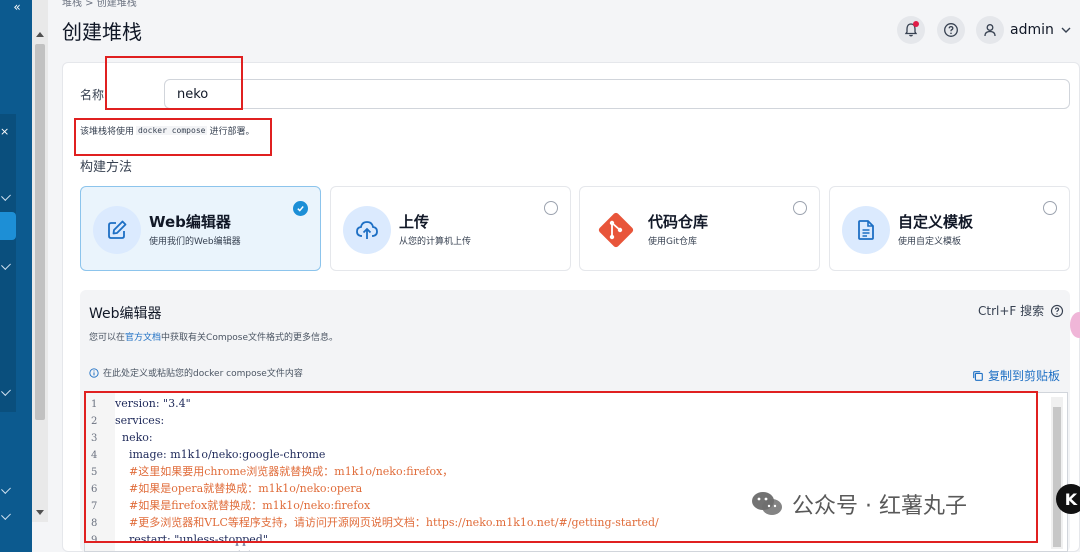 The image size is (1080, 552). Describe the element at coordinates (40, 512) in the screenshot. I see `scroll-down-icon` at that location.